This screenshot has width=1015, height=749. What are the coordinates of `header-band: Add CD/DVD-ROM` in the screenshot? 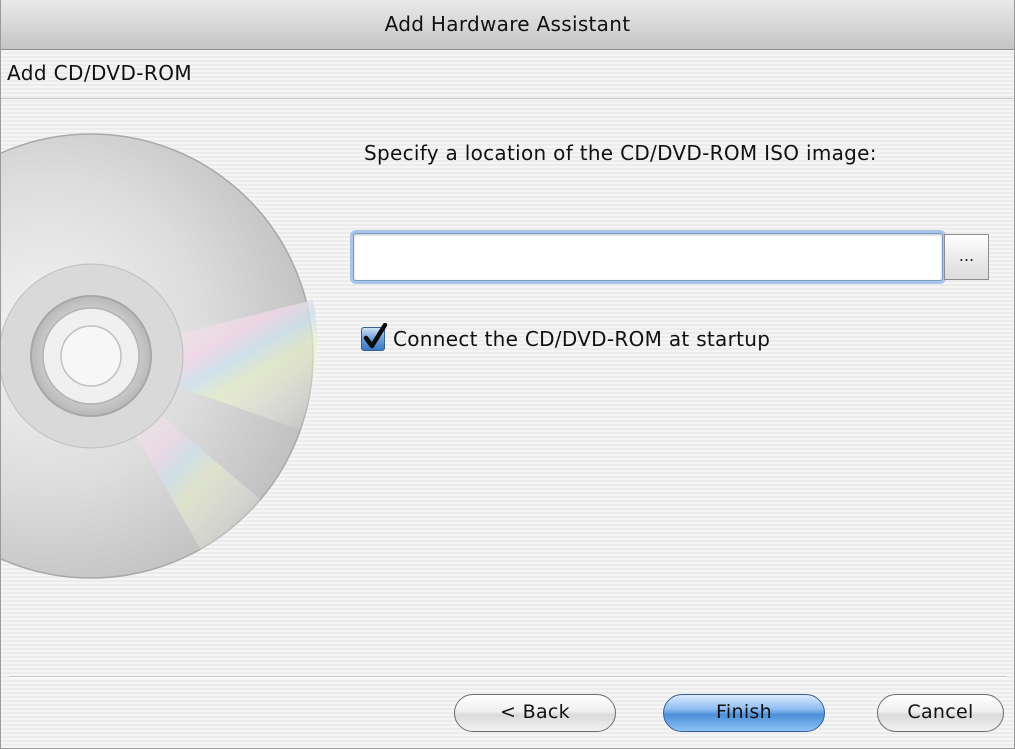 It's located at (507, 74).